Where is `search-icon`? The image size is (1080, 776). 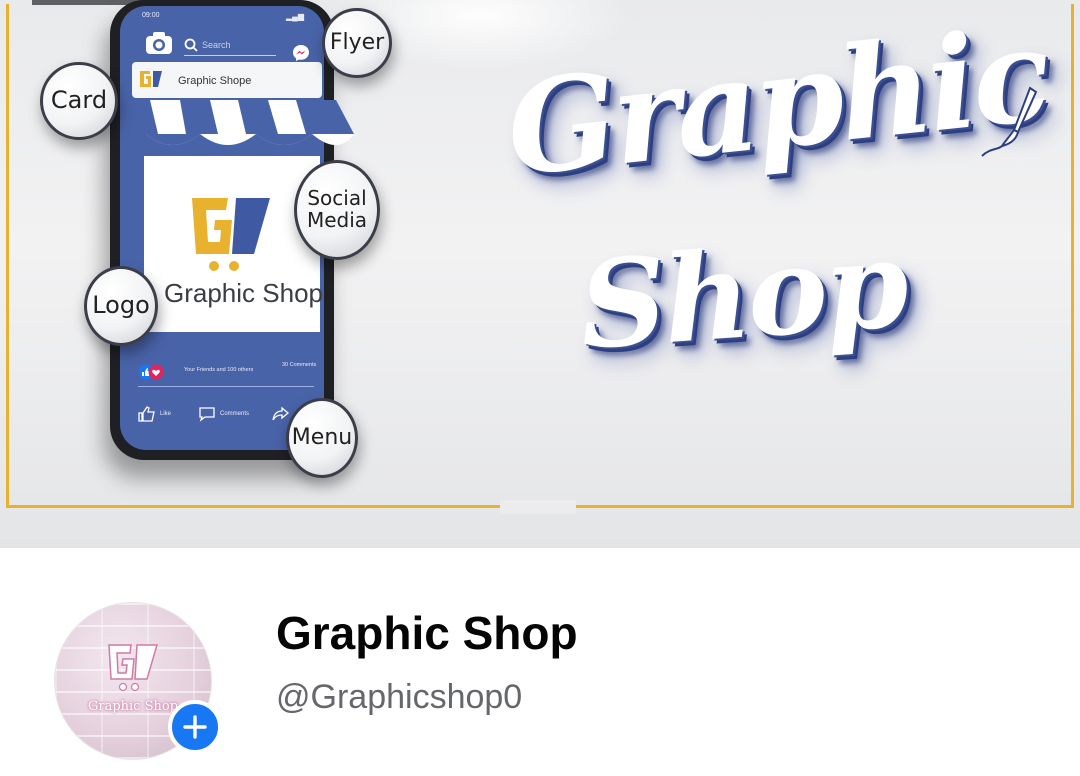
search-icon is located at coordinates (191, 45).